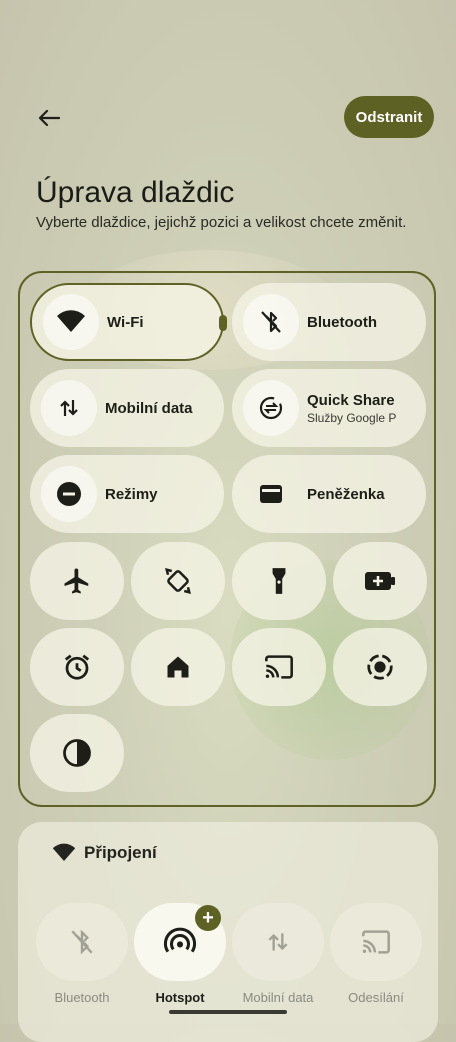 This screenshot has width=456, height=1042. I want to click on home-icon, so click(178, 667).